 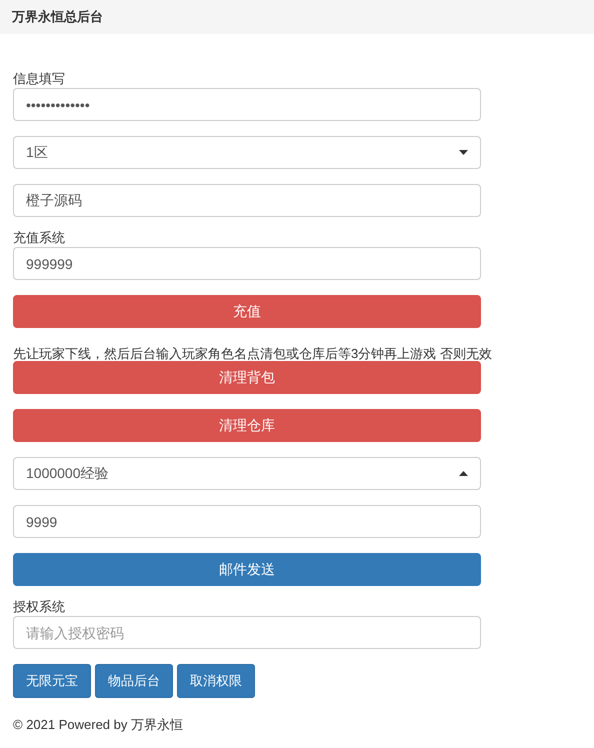 I want to click on section-label: 信息填写, so click(x=39, y=79).